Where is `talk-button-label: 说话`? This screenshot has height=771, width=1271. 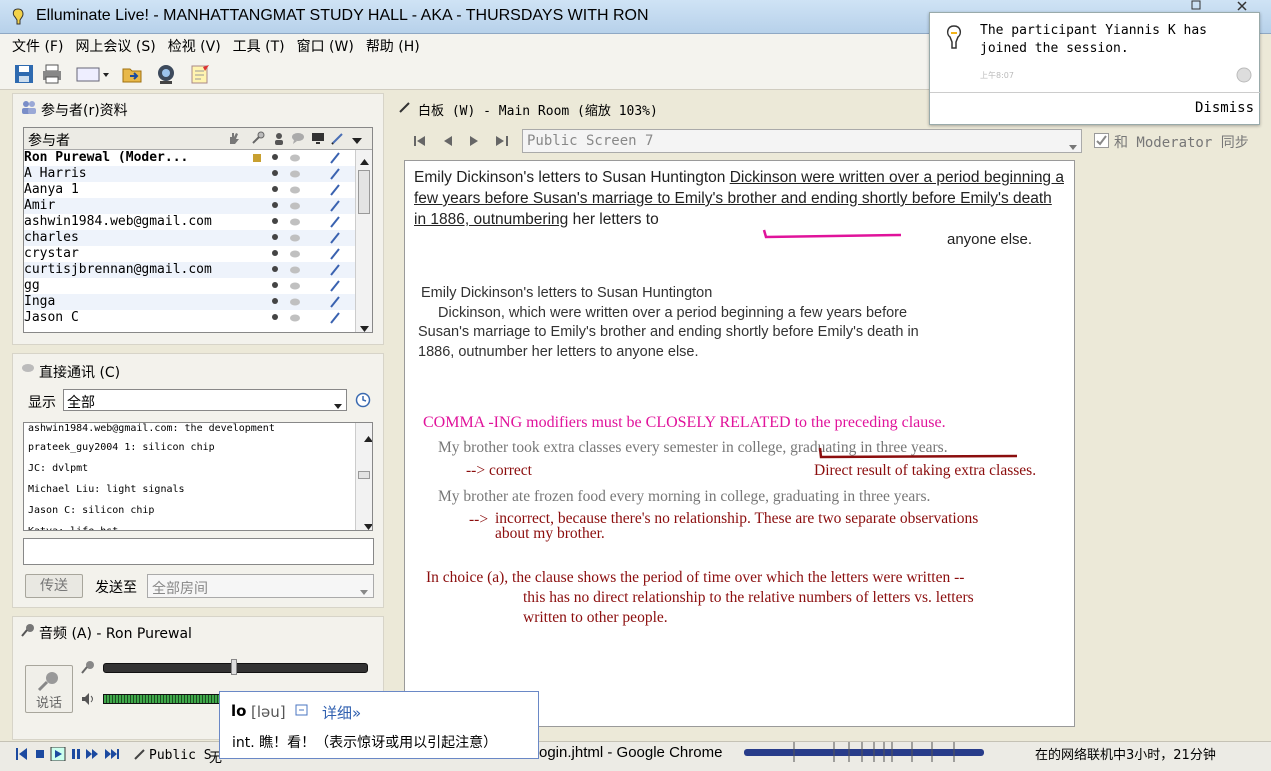
talk-button-label: 说话 is located at coordinates (48, 703).